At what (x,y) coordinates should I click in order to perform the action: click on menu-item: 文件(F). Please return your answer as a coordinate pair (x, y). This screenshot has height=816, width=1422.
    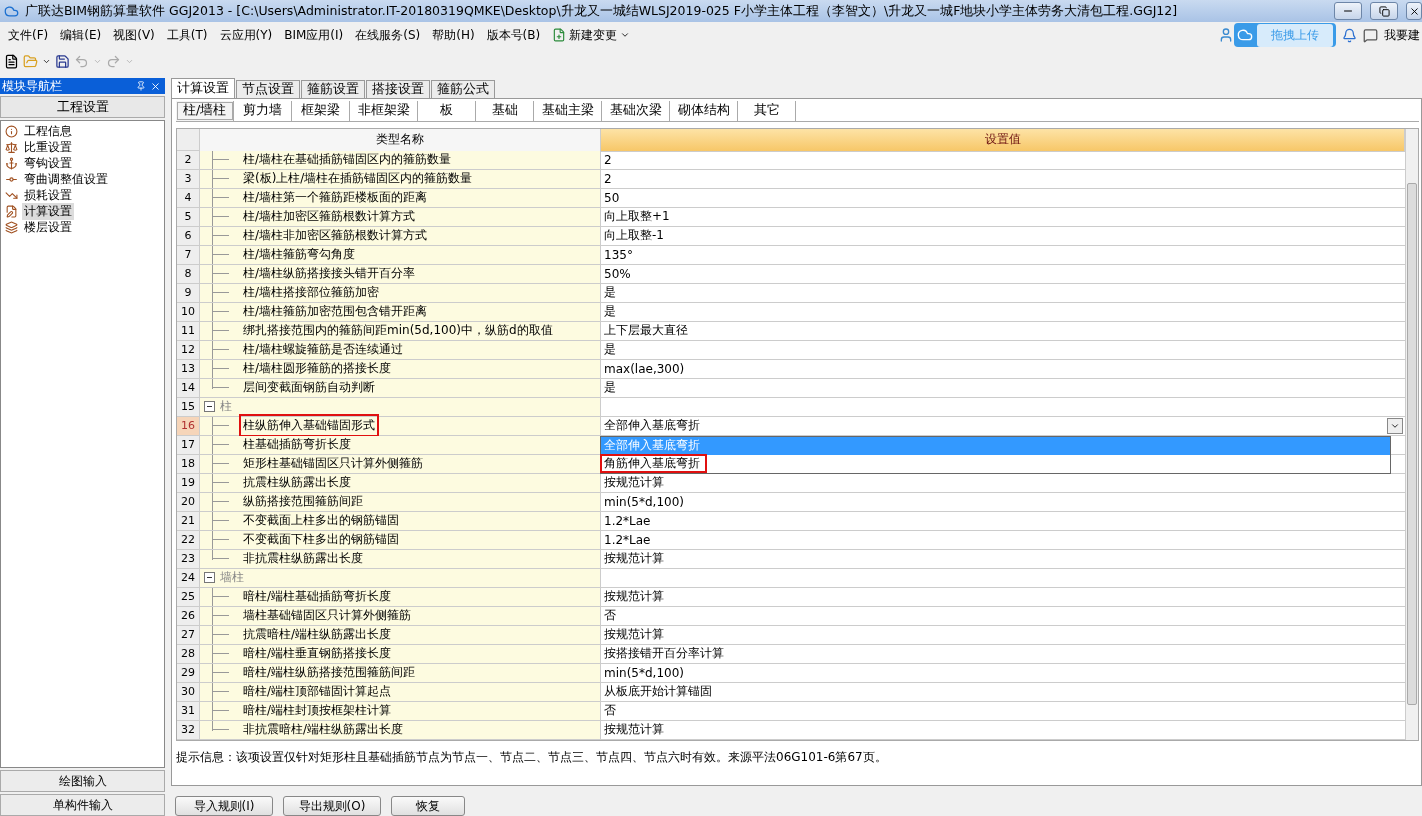
    Looking at the image, I should click on (28, 35).